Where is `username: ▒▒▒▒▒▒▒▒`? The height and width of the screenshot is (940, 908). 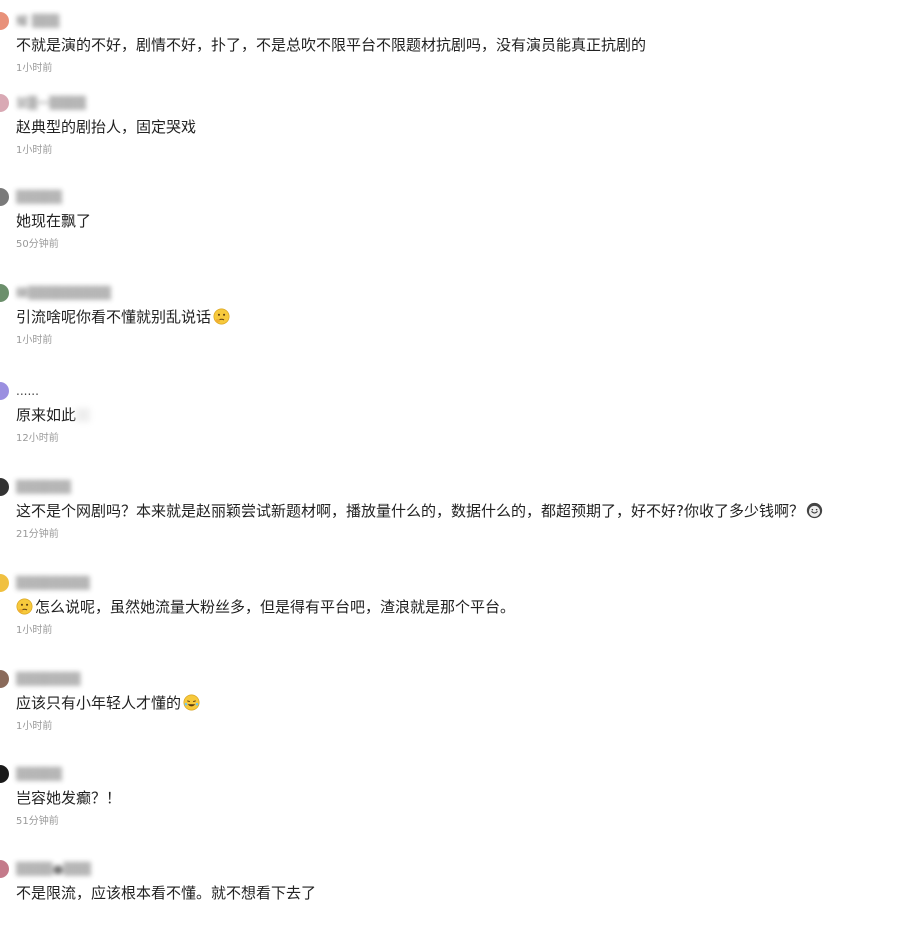
username: ▒▒▒▒▒▒▒▒ is located at coordinates (53, 583).